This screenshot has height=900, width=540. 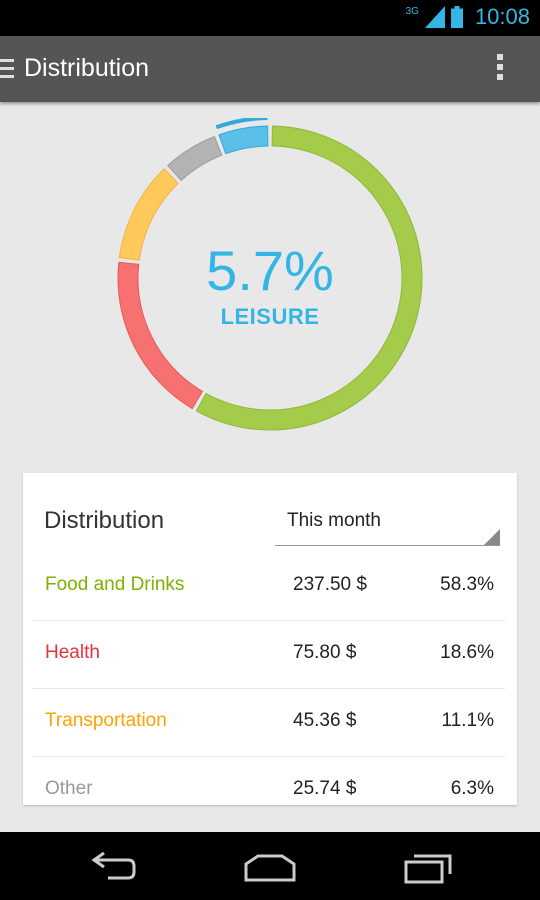 I want to click on category-name: Health, so click(x=72, y=652).